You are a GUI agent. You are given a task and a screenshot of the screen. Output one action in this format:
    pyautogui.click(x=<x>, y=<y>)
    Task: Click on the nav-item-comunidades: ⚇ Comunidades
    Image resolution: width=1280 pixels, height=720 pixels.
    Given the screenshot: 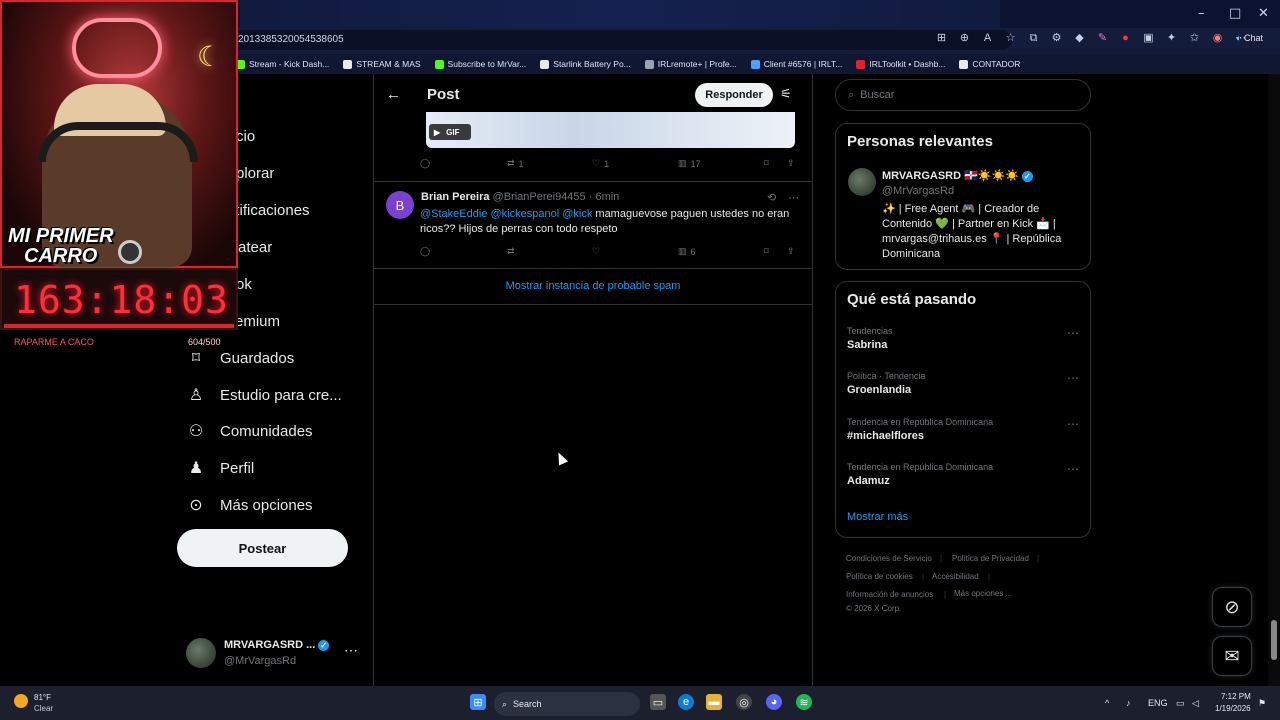 What is the action you would take?
    pyautogui.click(x=249, y=431)
    